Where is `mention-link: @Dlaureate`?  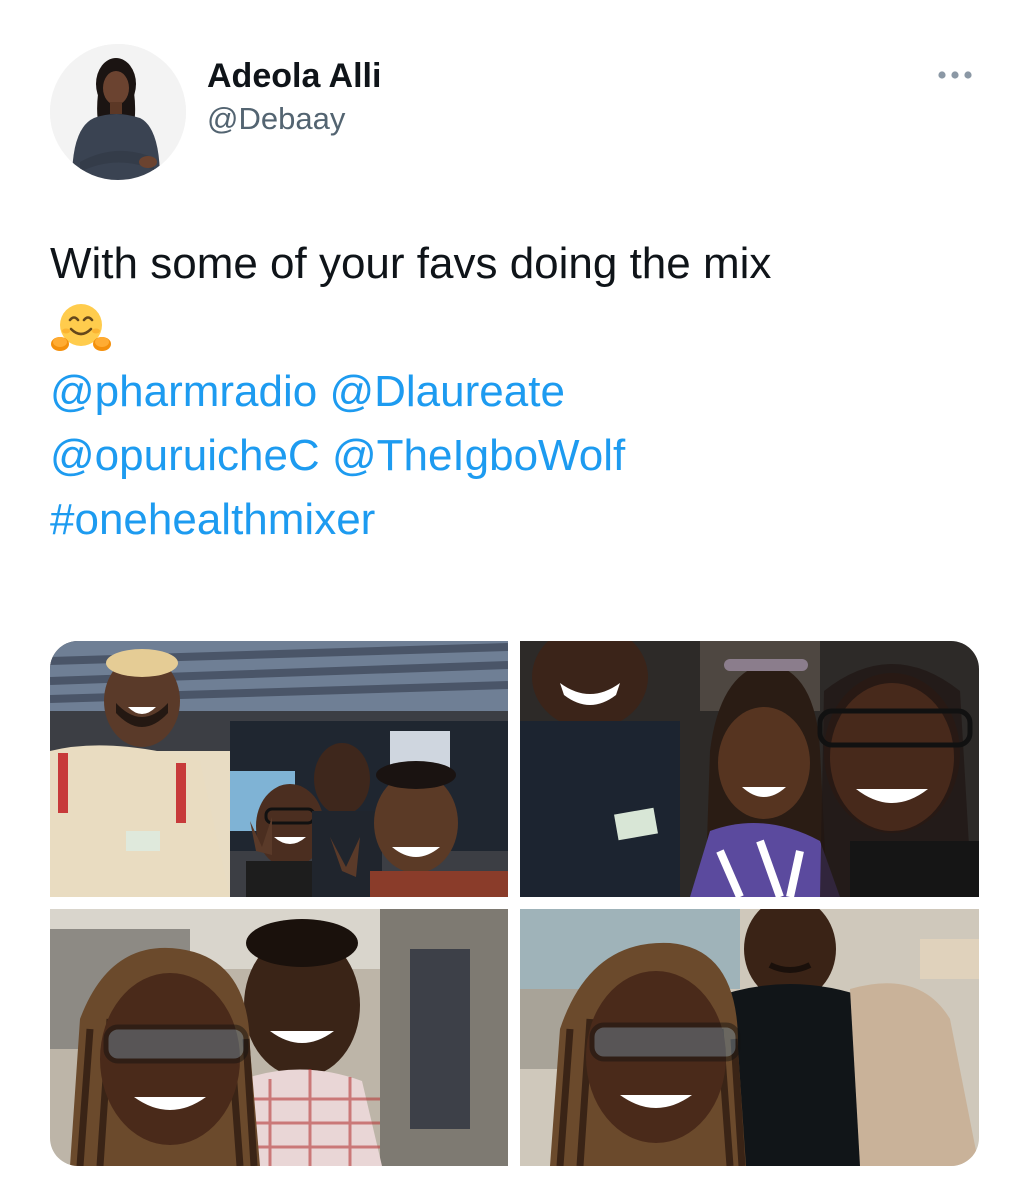 mention-link: @Dlaureate is located at coordinates (446, 391).